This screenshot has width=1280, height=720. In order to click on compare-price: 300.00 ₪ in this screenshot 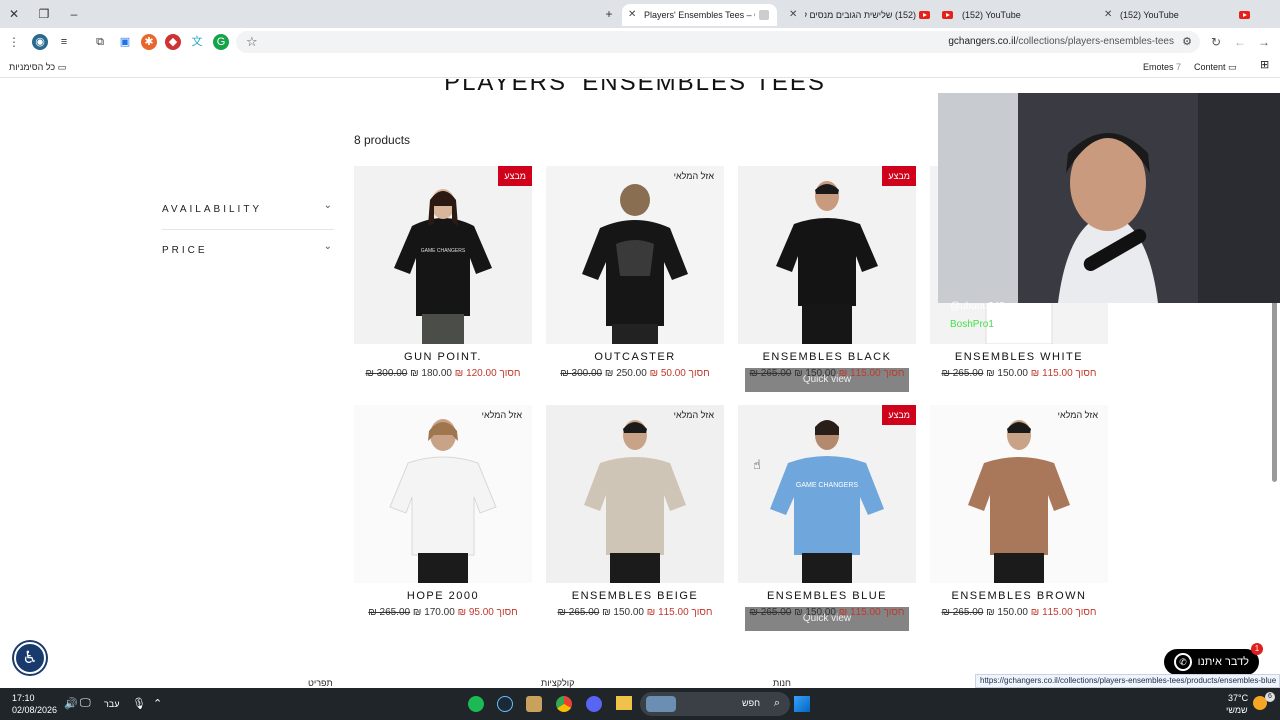, I will do `click(386, 373)`.